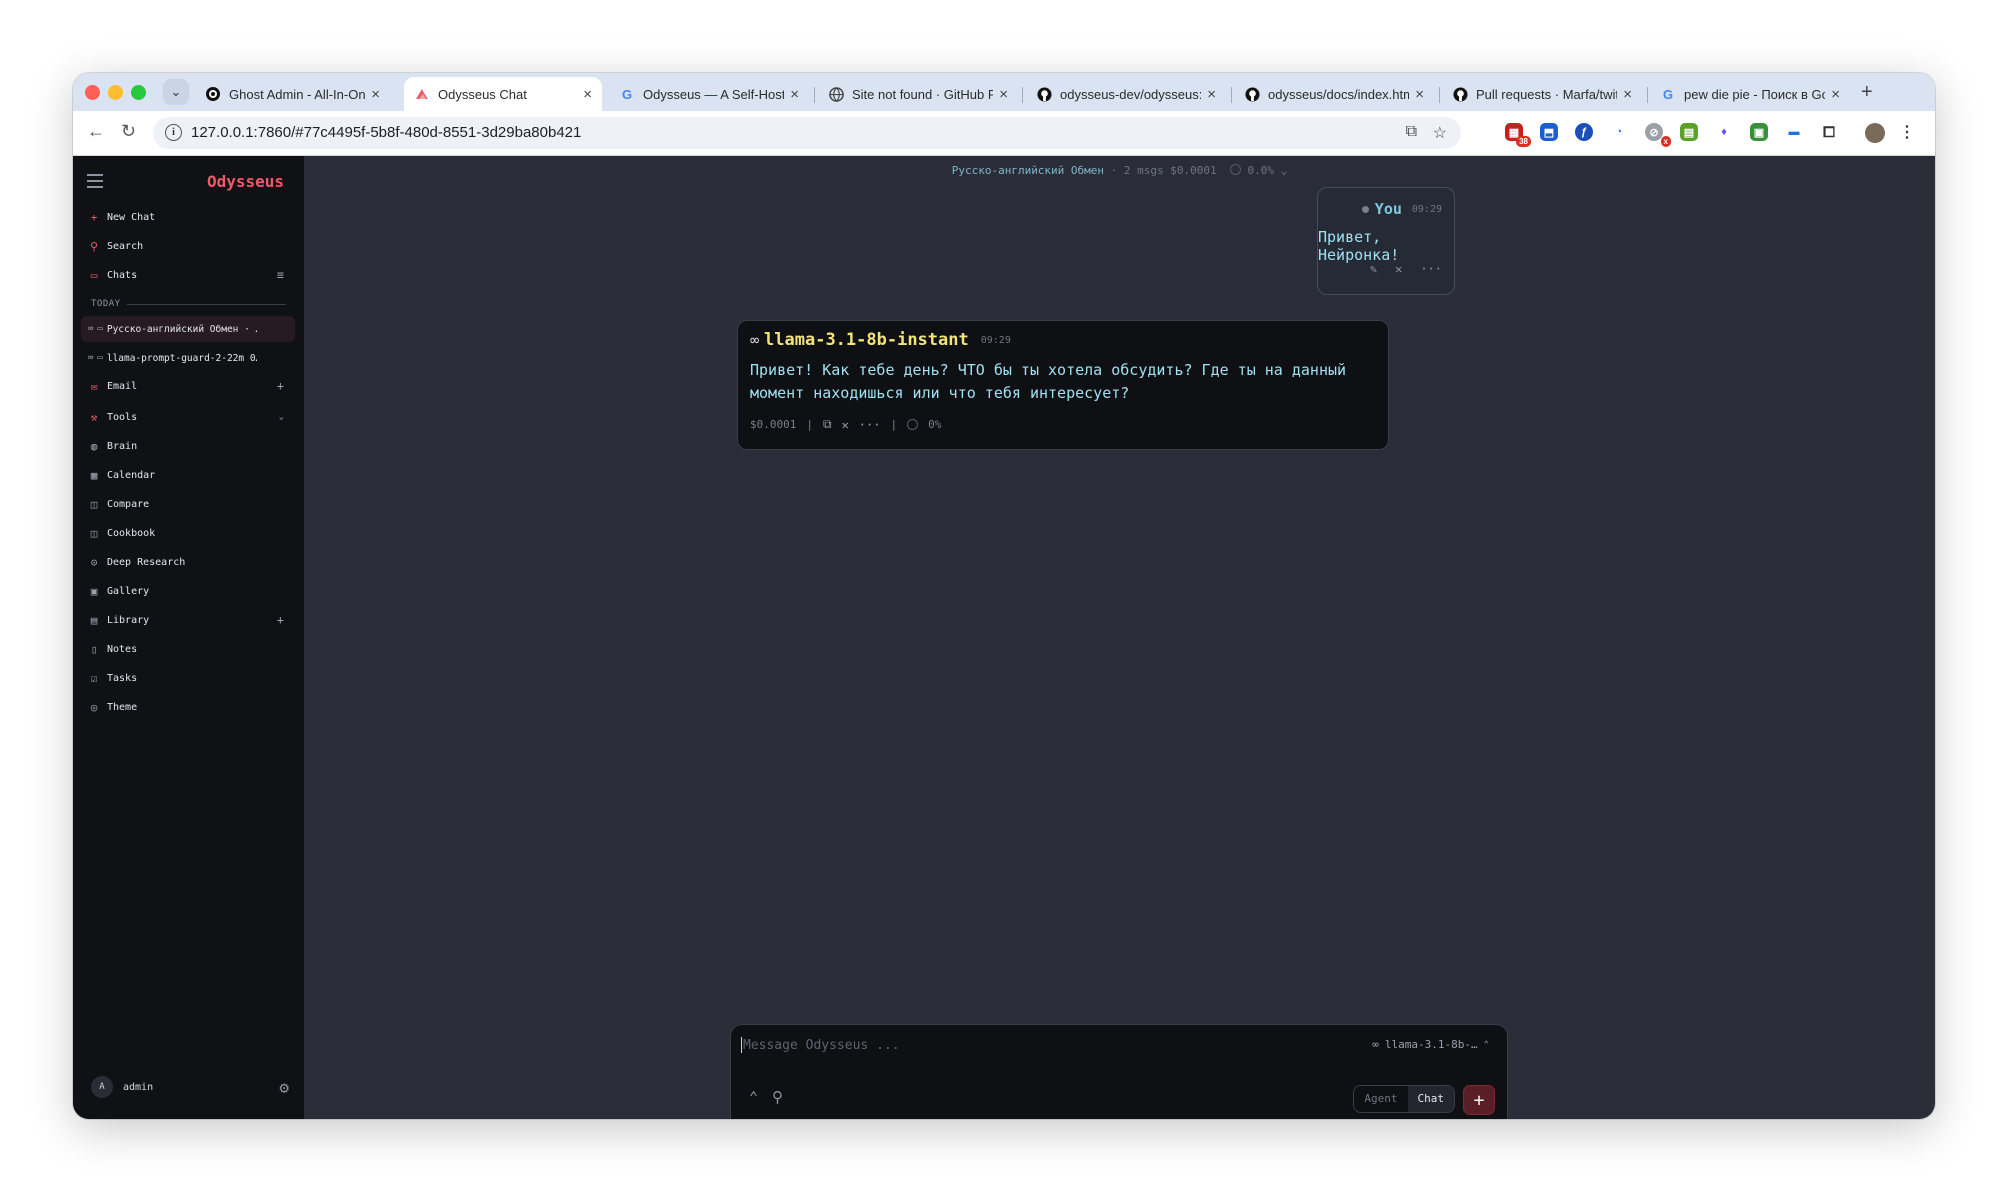 This screenshot has height=1188, width=2000. I want to click on new-tab-plus-icon: +, so click(1867, 92).